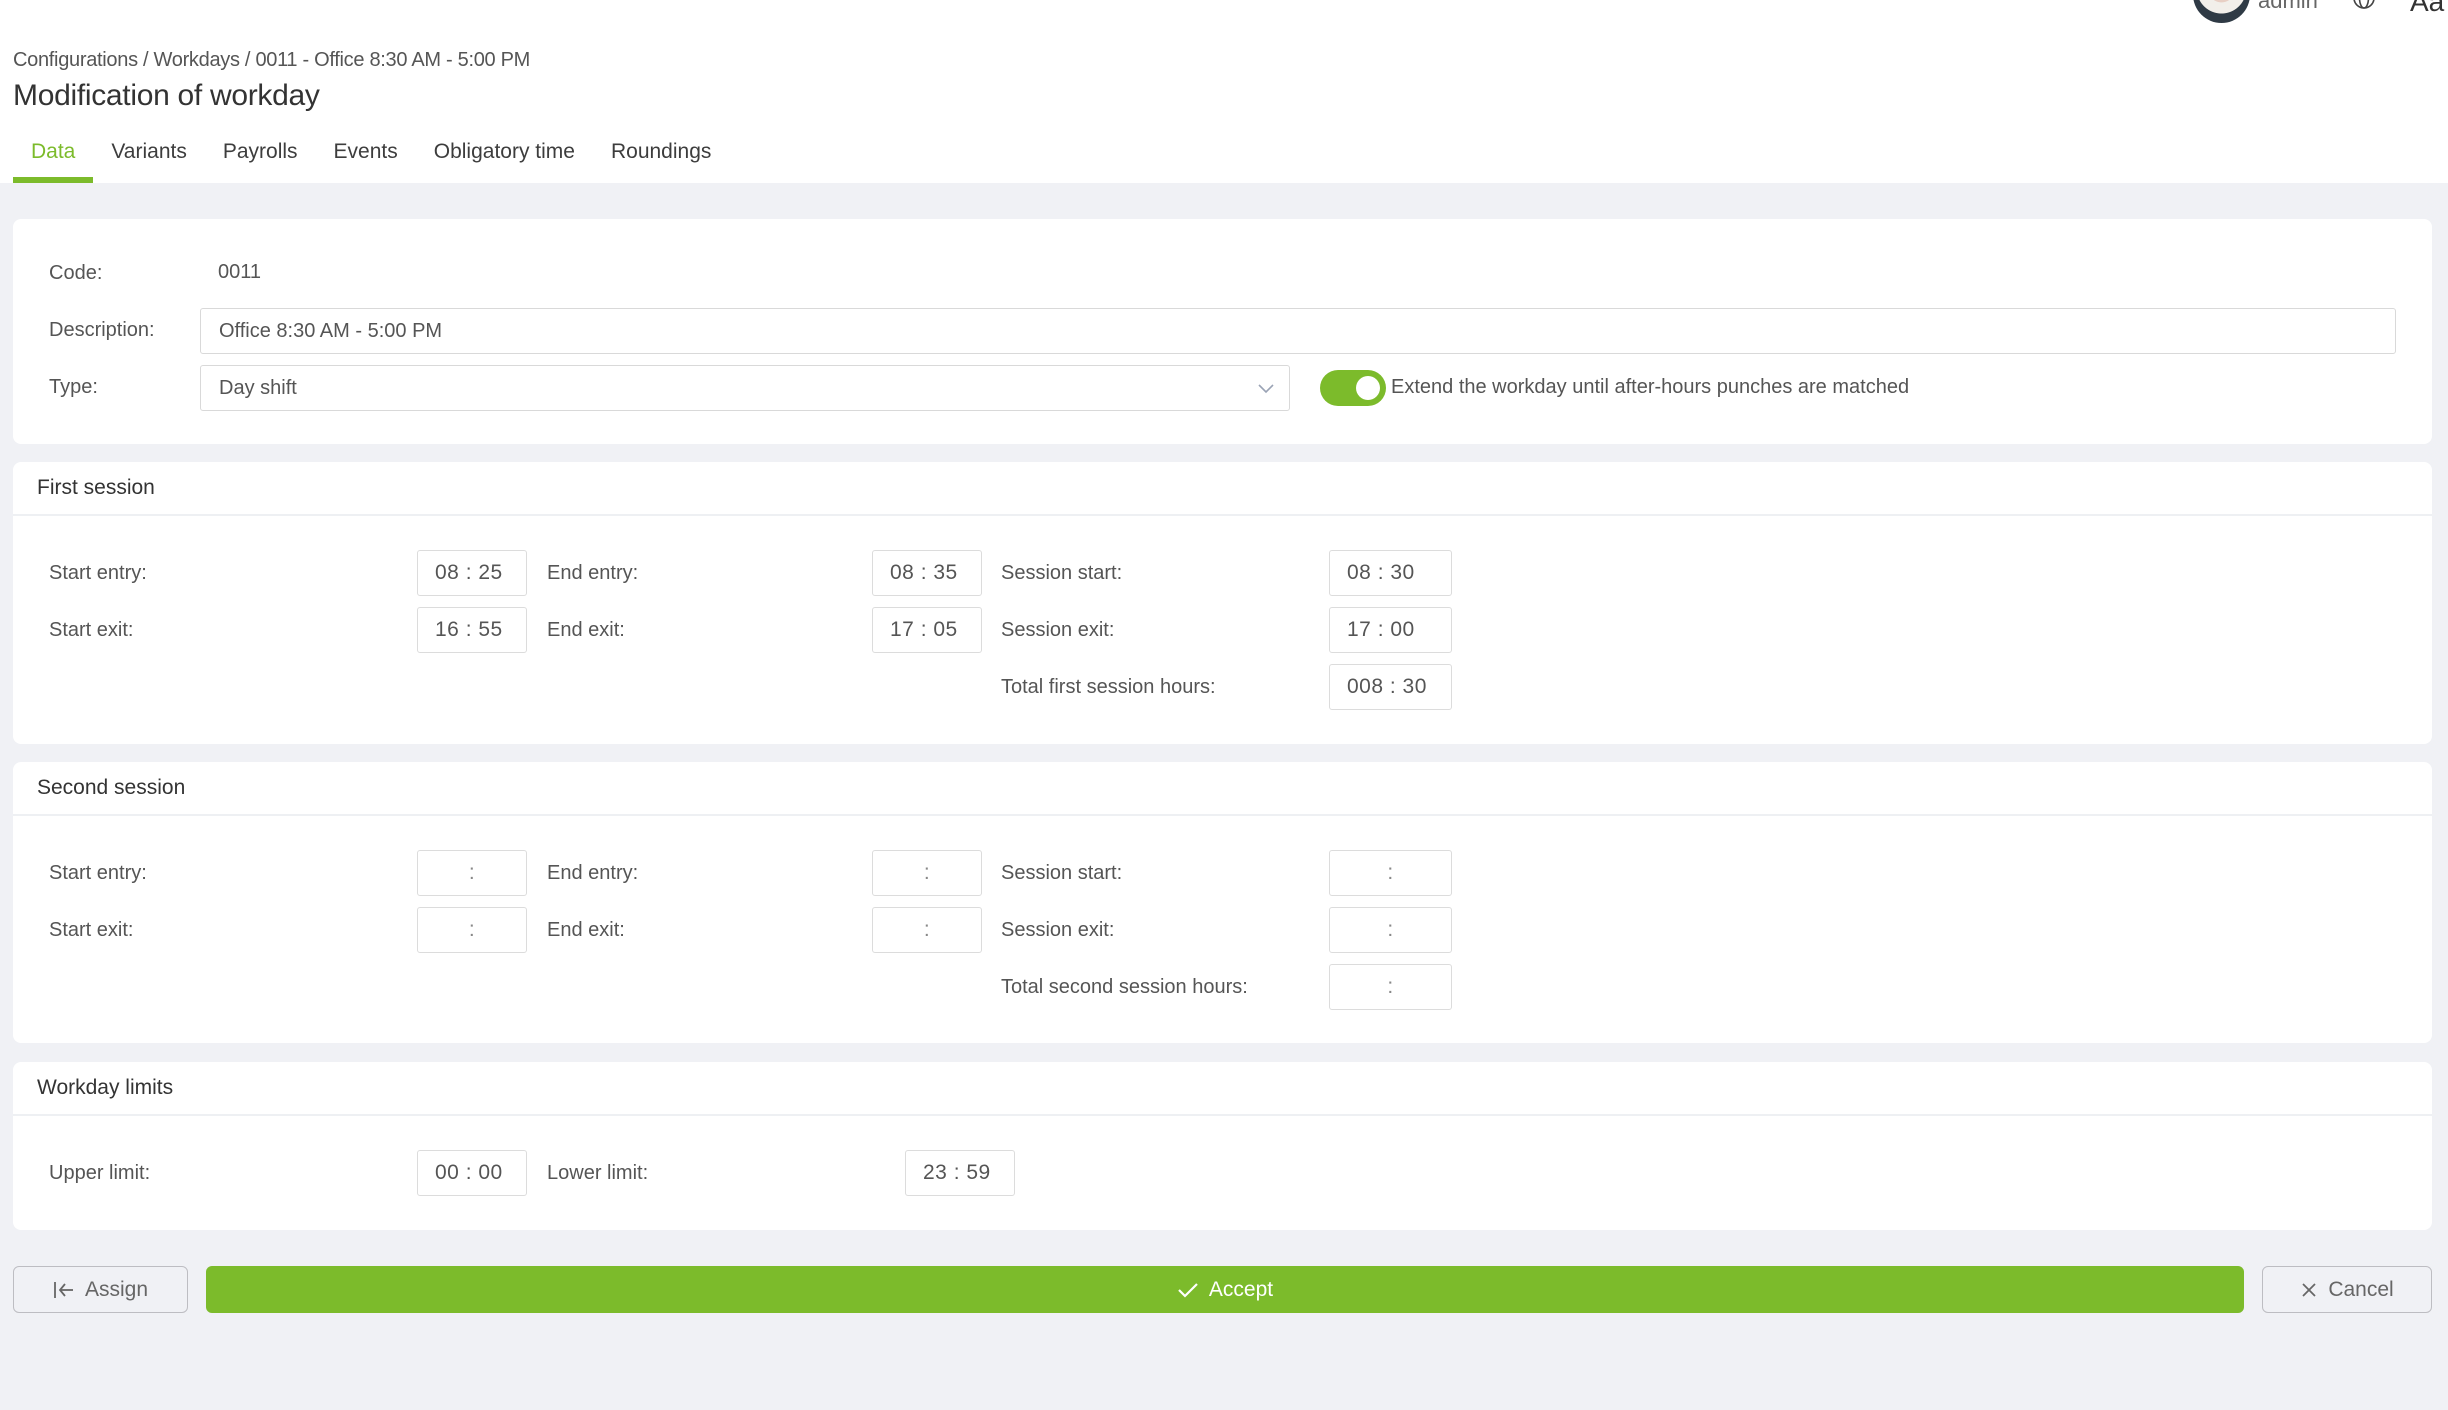 The height and width of the screenshot is (1410, 2448). What do you see at coordinates (1108, 687) in the screenshot?
I see `total-first-session-label: Total first session hours:` at bounding box center [1108, 687].